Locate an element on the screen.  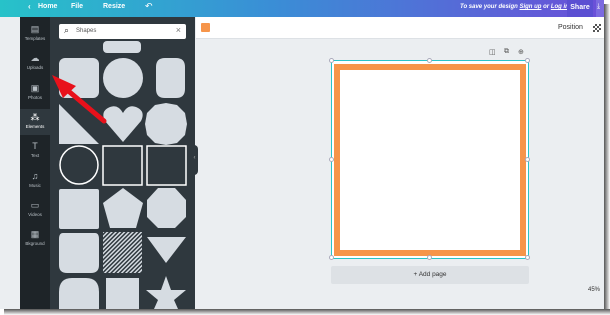
shadow-bottom is located at coordinates (307, 312).